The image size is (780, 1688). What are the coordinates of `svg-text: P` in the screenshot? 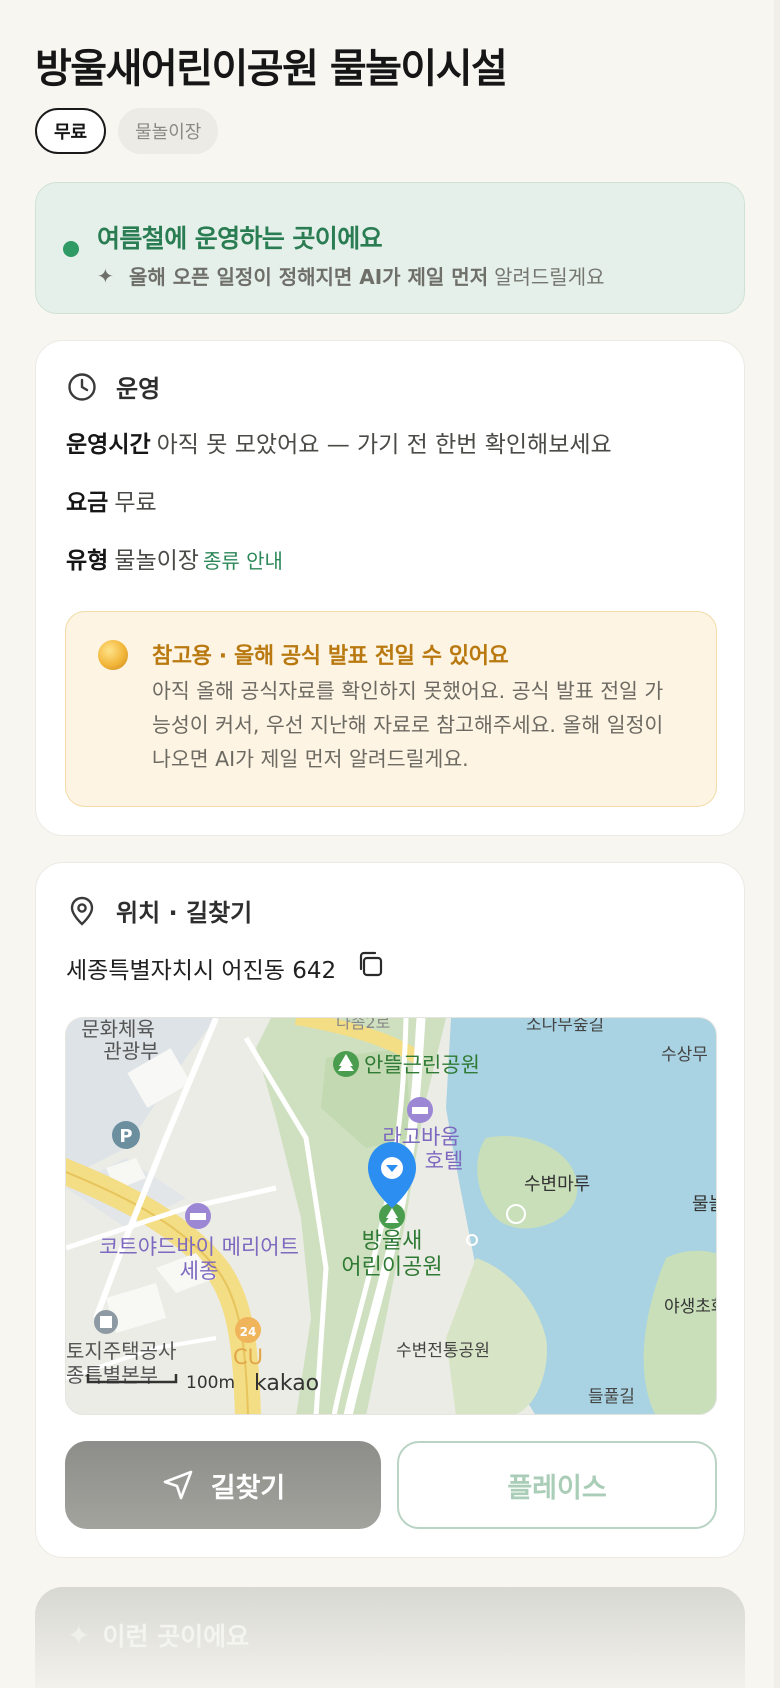 It's located at (125, 1136).